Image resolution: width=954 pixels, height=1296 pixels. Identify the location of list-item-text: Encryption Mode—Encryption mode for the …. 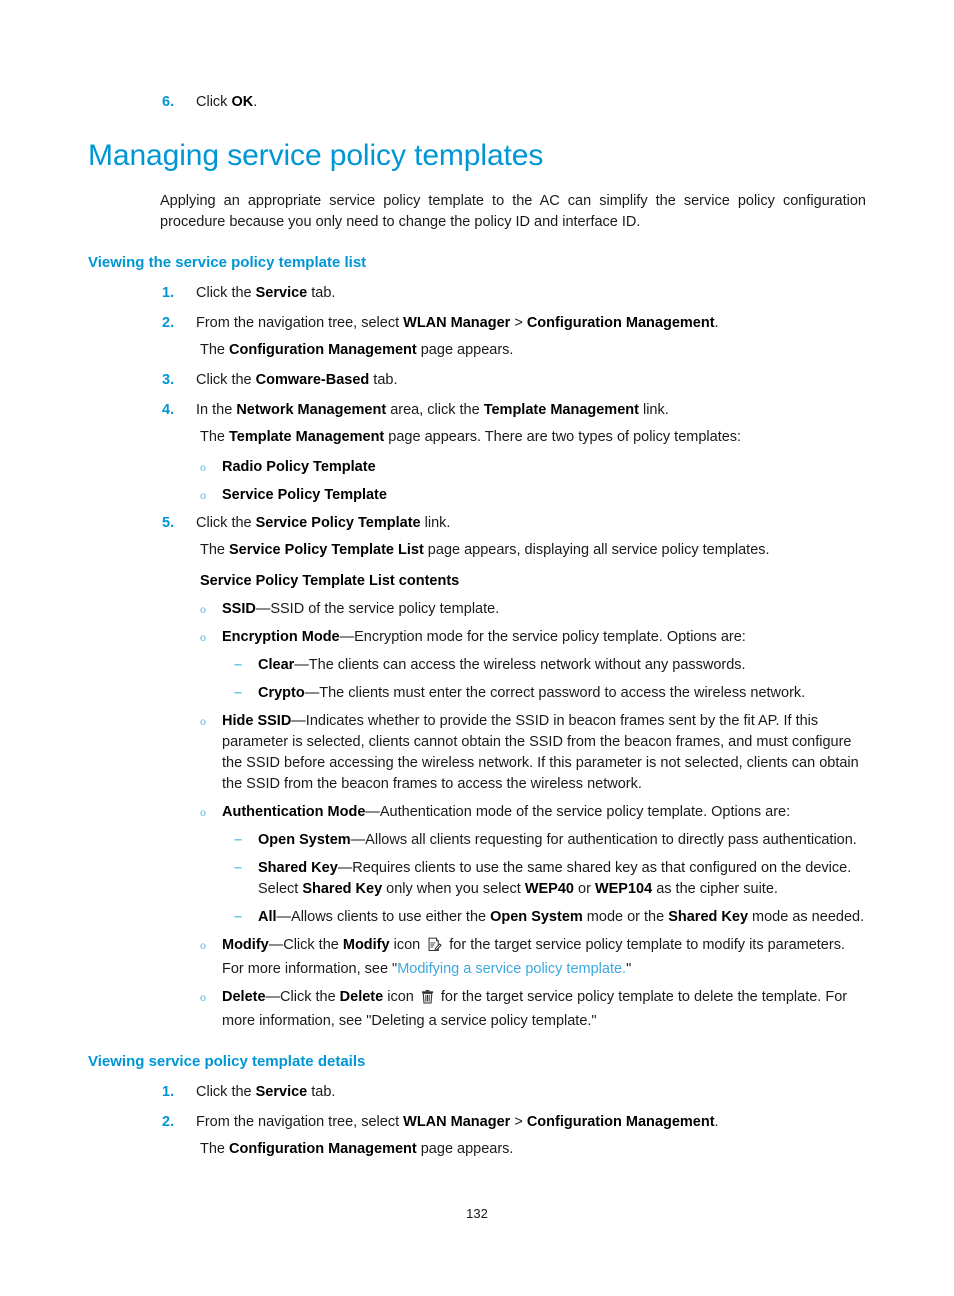
(544, 637).